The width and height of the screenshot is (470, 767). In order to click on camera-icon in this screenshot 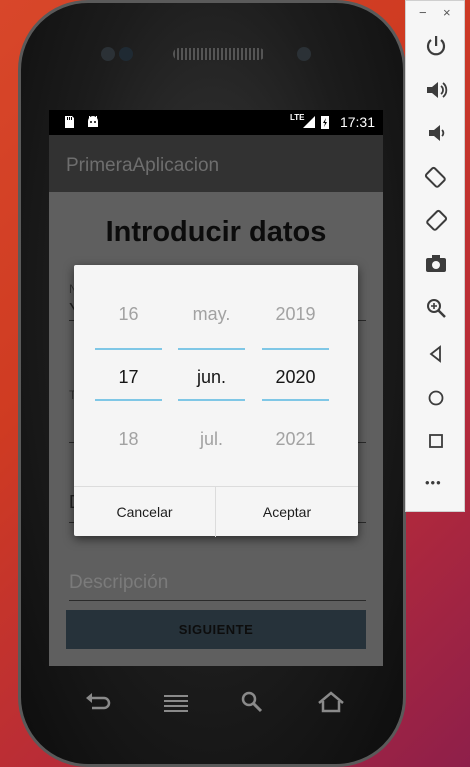, I will do `click(436, 264)`.